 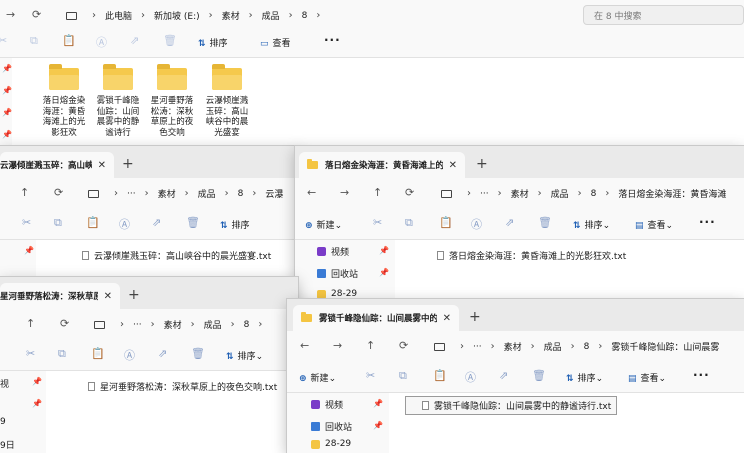 What do you see at coordinates (663, 15) in the screenshot?
I see `search-input: 在 8 中搜索` at bounding box center [663, 15].